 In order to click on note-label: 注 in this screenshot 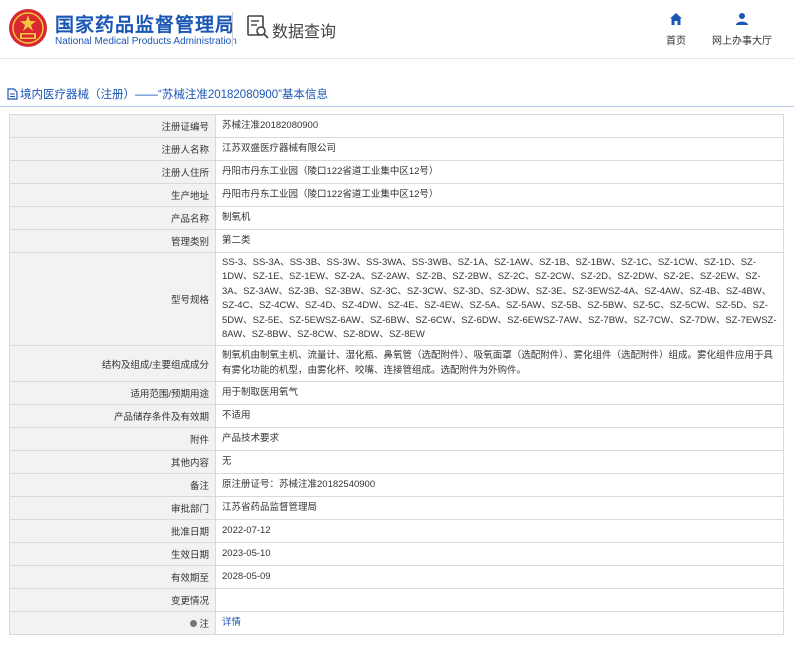, I will do `click(204, 625)`.